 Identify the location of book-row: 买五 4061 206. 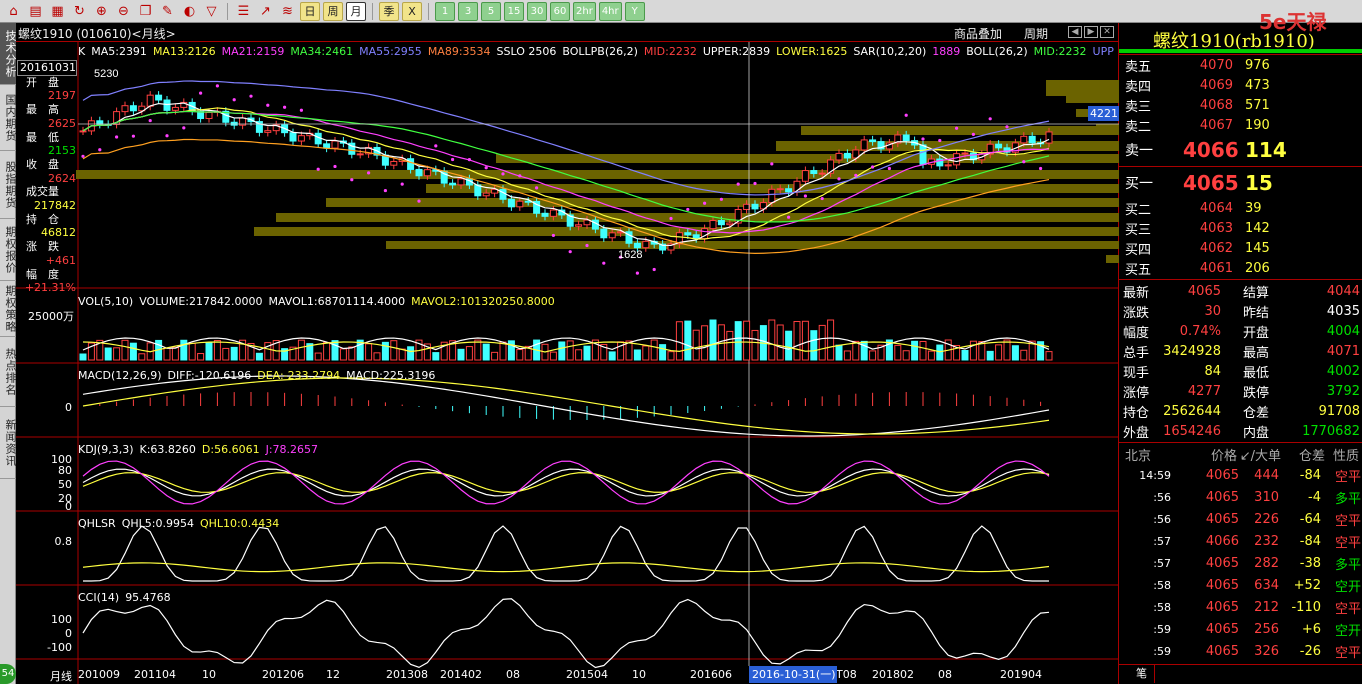
(1240, 268).